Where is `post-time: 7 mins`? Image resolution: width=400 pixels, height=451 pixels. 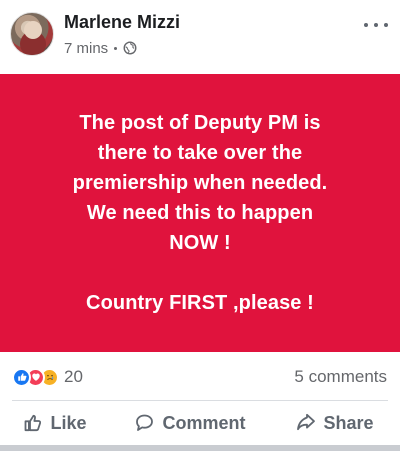 post-time: 7 mins is located at coordinates (86, 48).